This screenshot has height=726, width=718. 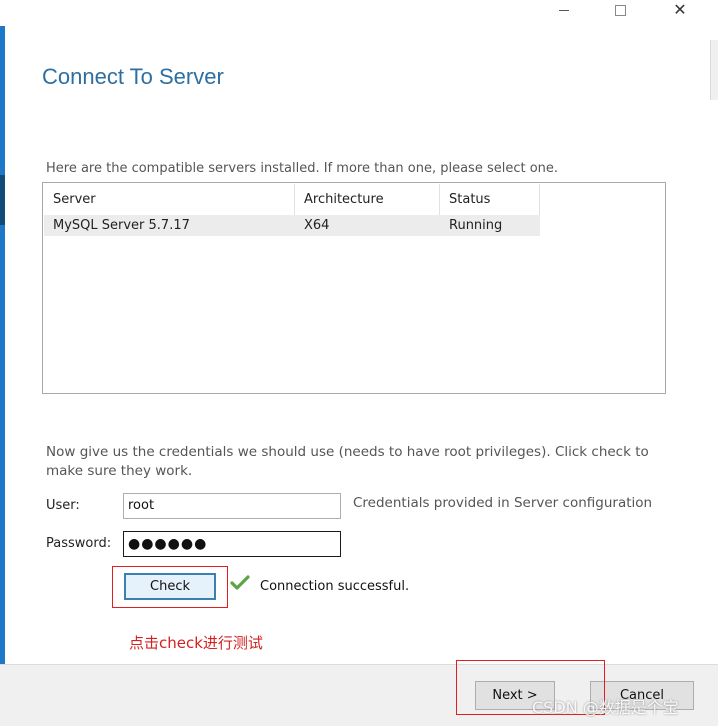 What do you see at coordinates (232, 544) in the screenshot?
I see `password-field: ●●●●●●` at bounding box center [232, 544].